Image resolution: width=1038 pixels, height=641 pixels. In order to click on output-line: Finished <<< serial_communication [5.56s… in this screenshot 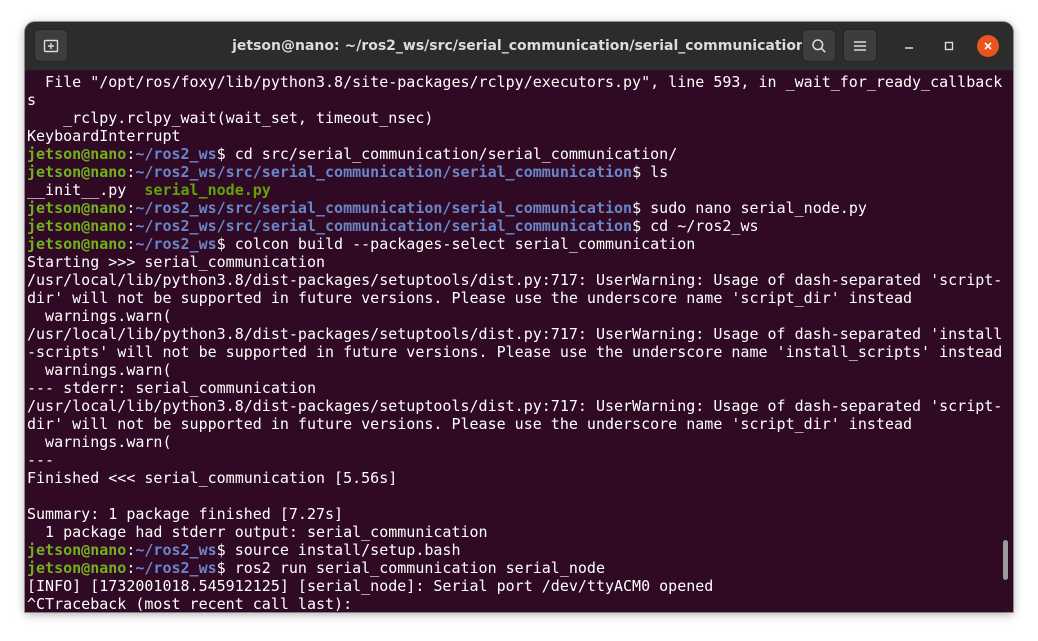, I will do `click(520, 478)`.